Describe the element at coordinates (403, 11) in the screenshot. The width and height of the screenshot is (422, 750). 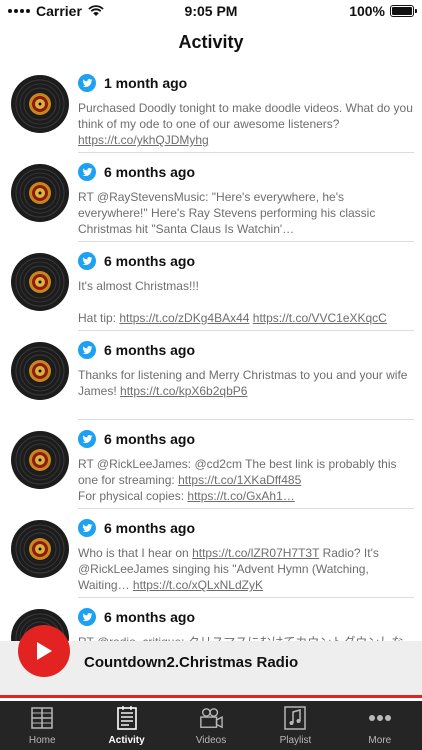
I see `battery-icon` at that location.